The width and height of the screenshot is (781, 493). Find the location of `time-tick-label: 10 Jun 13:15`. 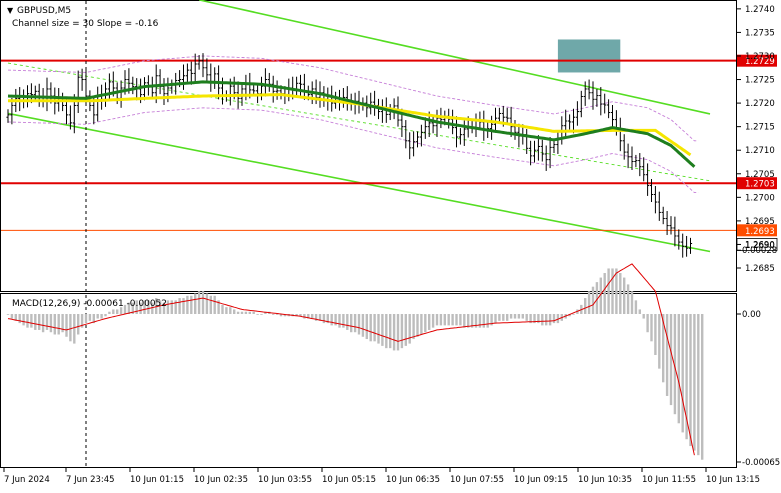

time-tick-label: 10 Jun 13:15 is located at coordinates (733, 480).